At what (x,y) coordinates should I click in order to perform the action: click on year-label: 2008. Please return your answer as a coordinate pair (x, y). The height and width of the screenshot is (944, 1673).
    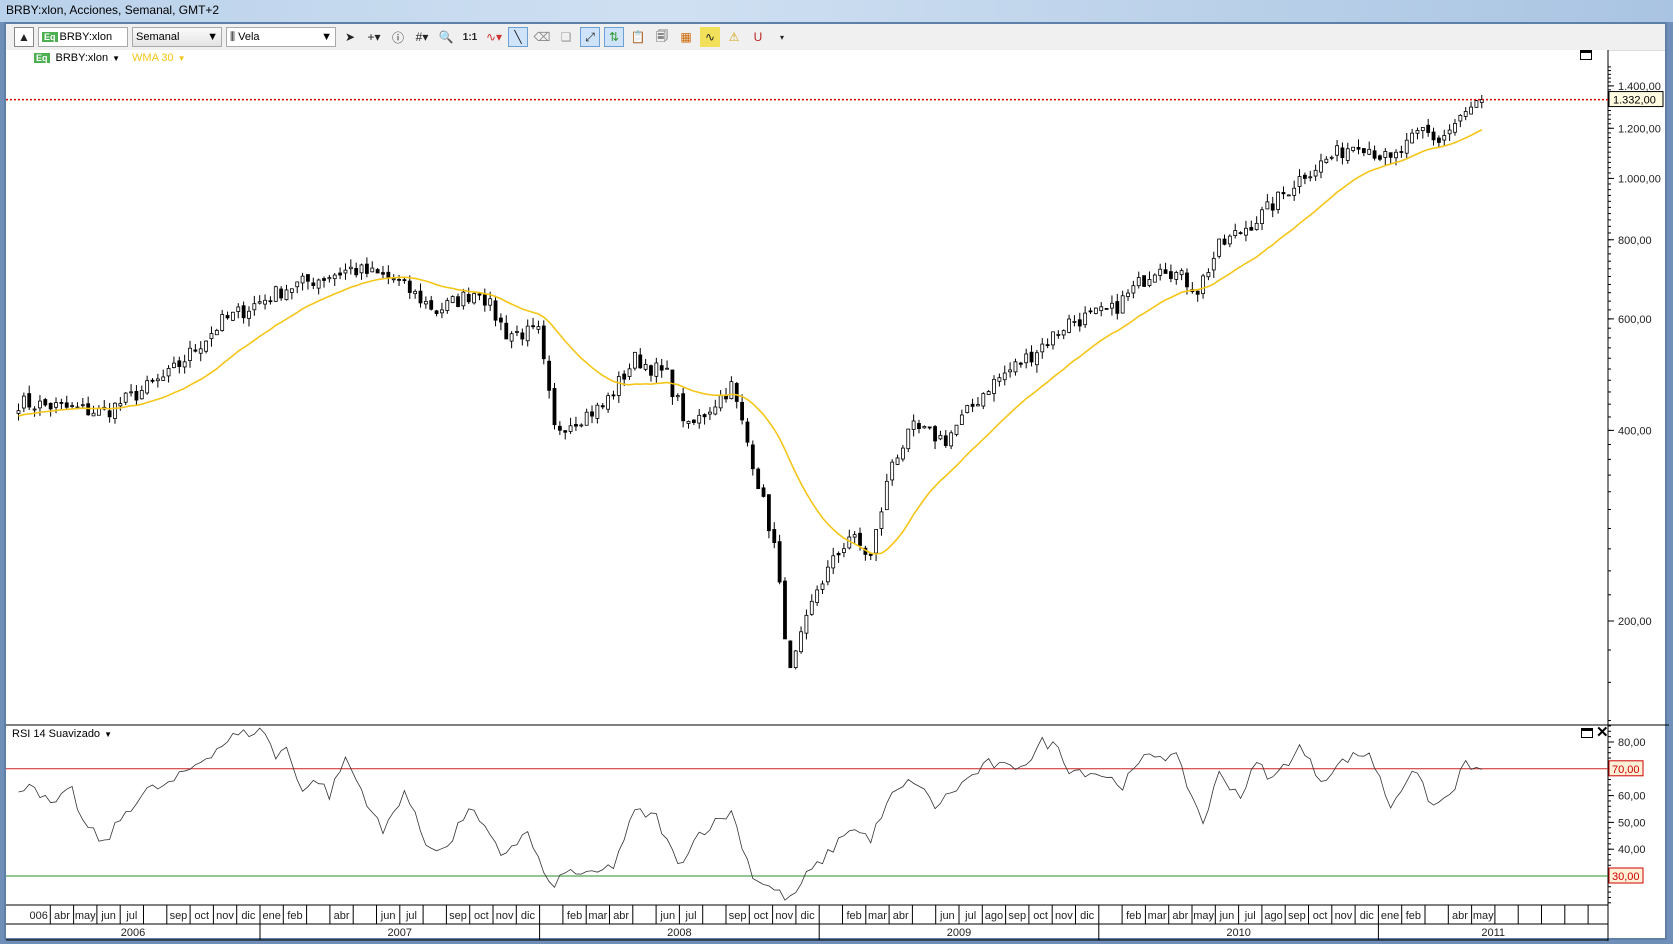
    Looking at the image, I should click on (679, 933).